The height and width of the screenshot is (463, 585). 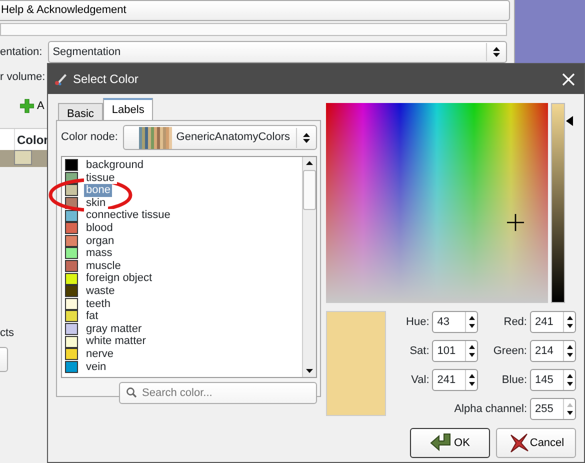 I want to click on list-item: gray matter, so click(x=114, y=329).